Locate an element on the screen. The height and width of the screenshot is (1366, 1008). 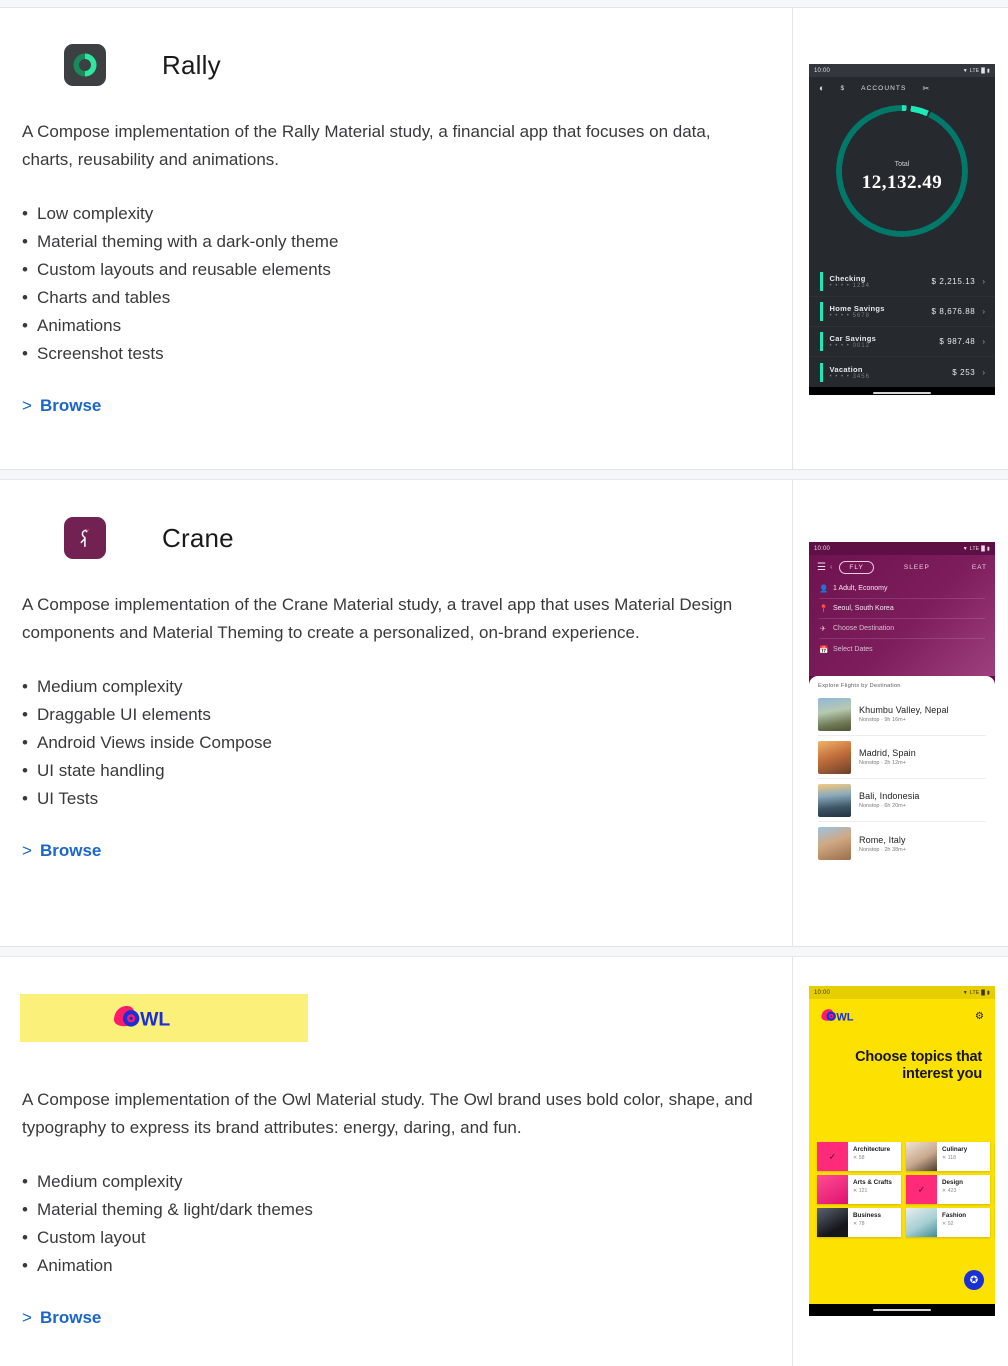
field-passengers: 👤 1 Adult, Economy is located at coordinates (902, 589).